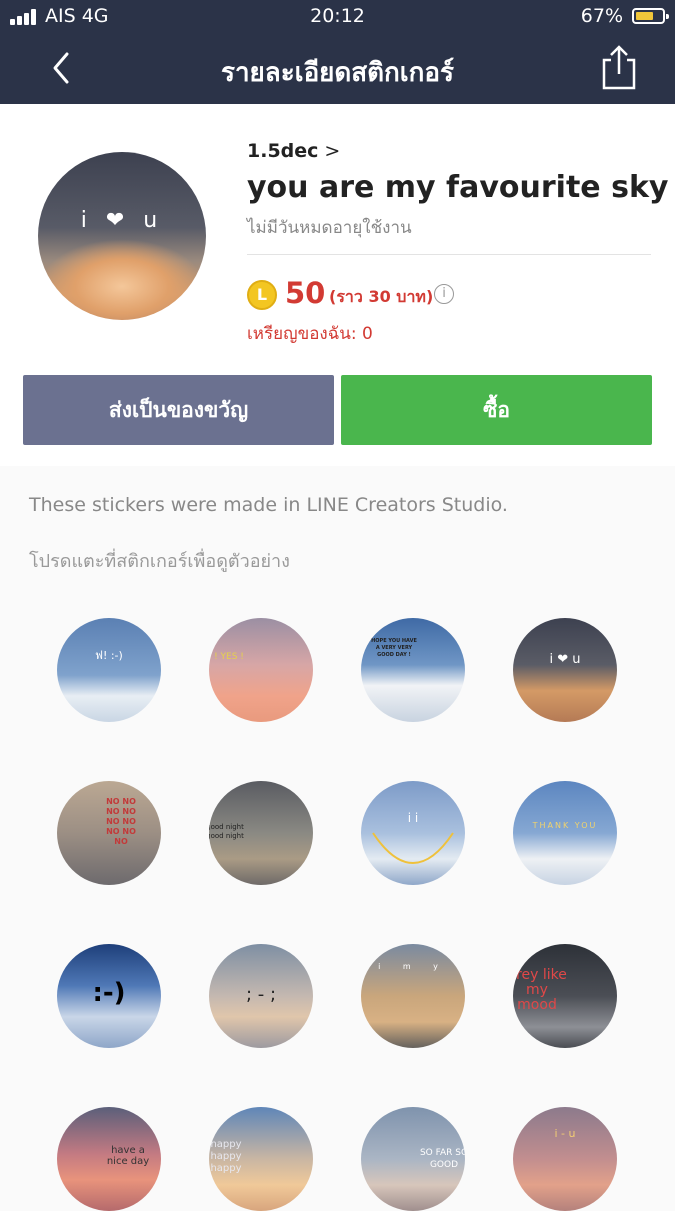 The image size is (675, 1211). I want to click on chevron-right-icon: >, so click(332, 151).